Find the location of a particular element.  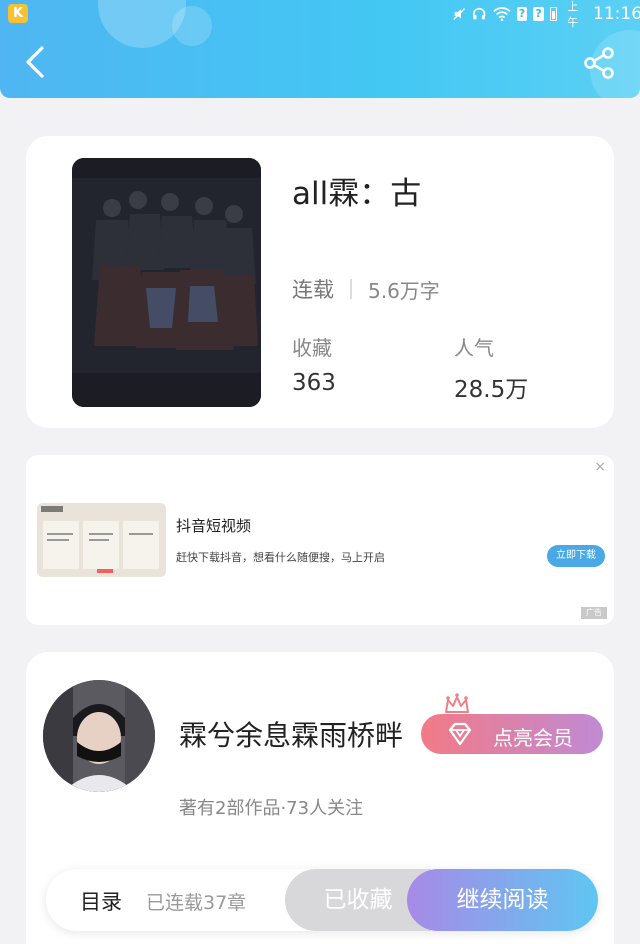

book-cover-image is located at coordinates (166, 282).